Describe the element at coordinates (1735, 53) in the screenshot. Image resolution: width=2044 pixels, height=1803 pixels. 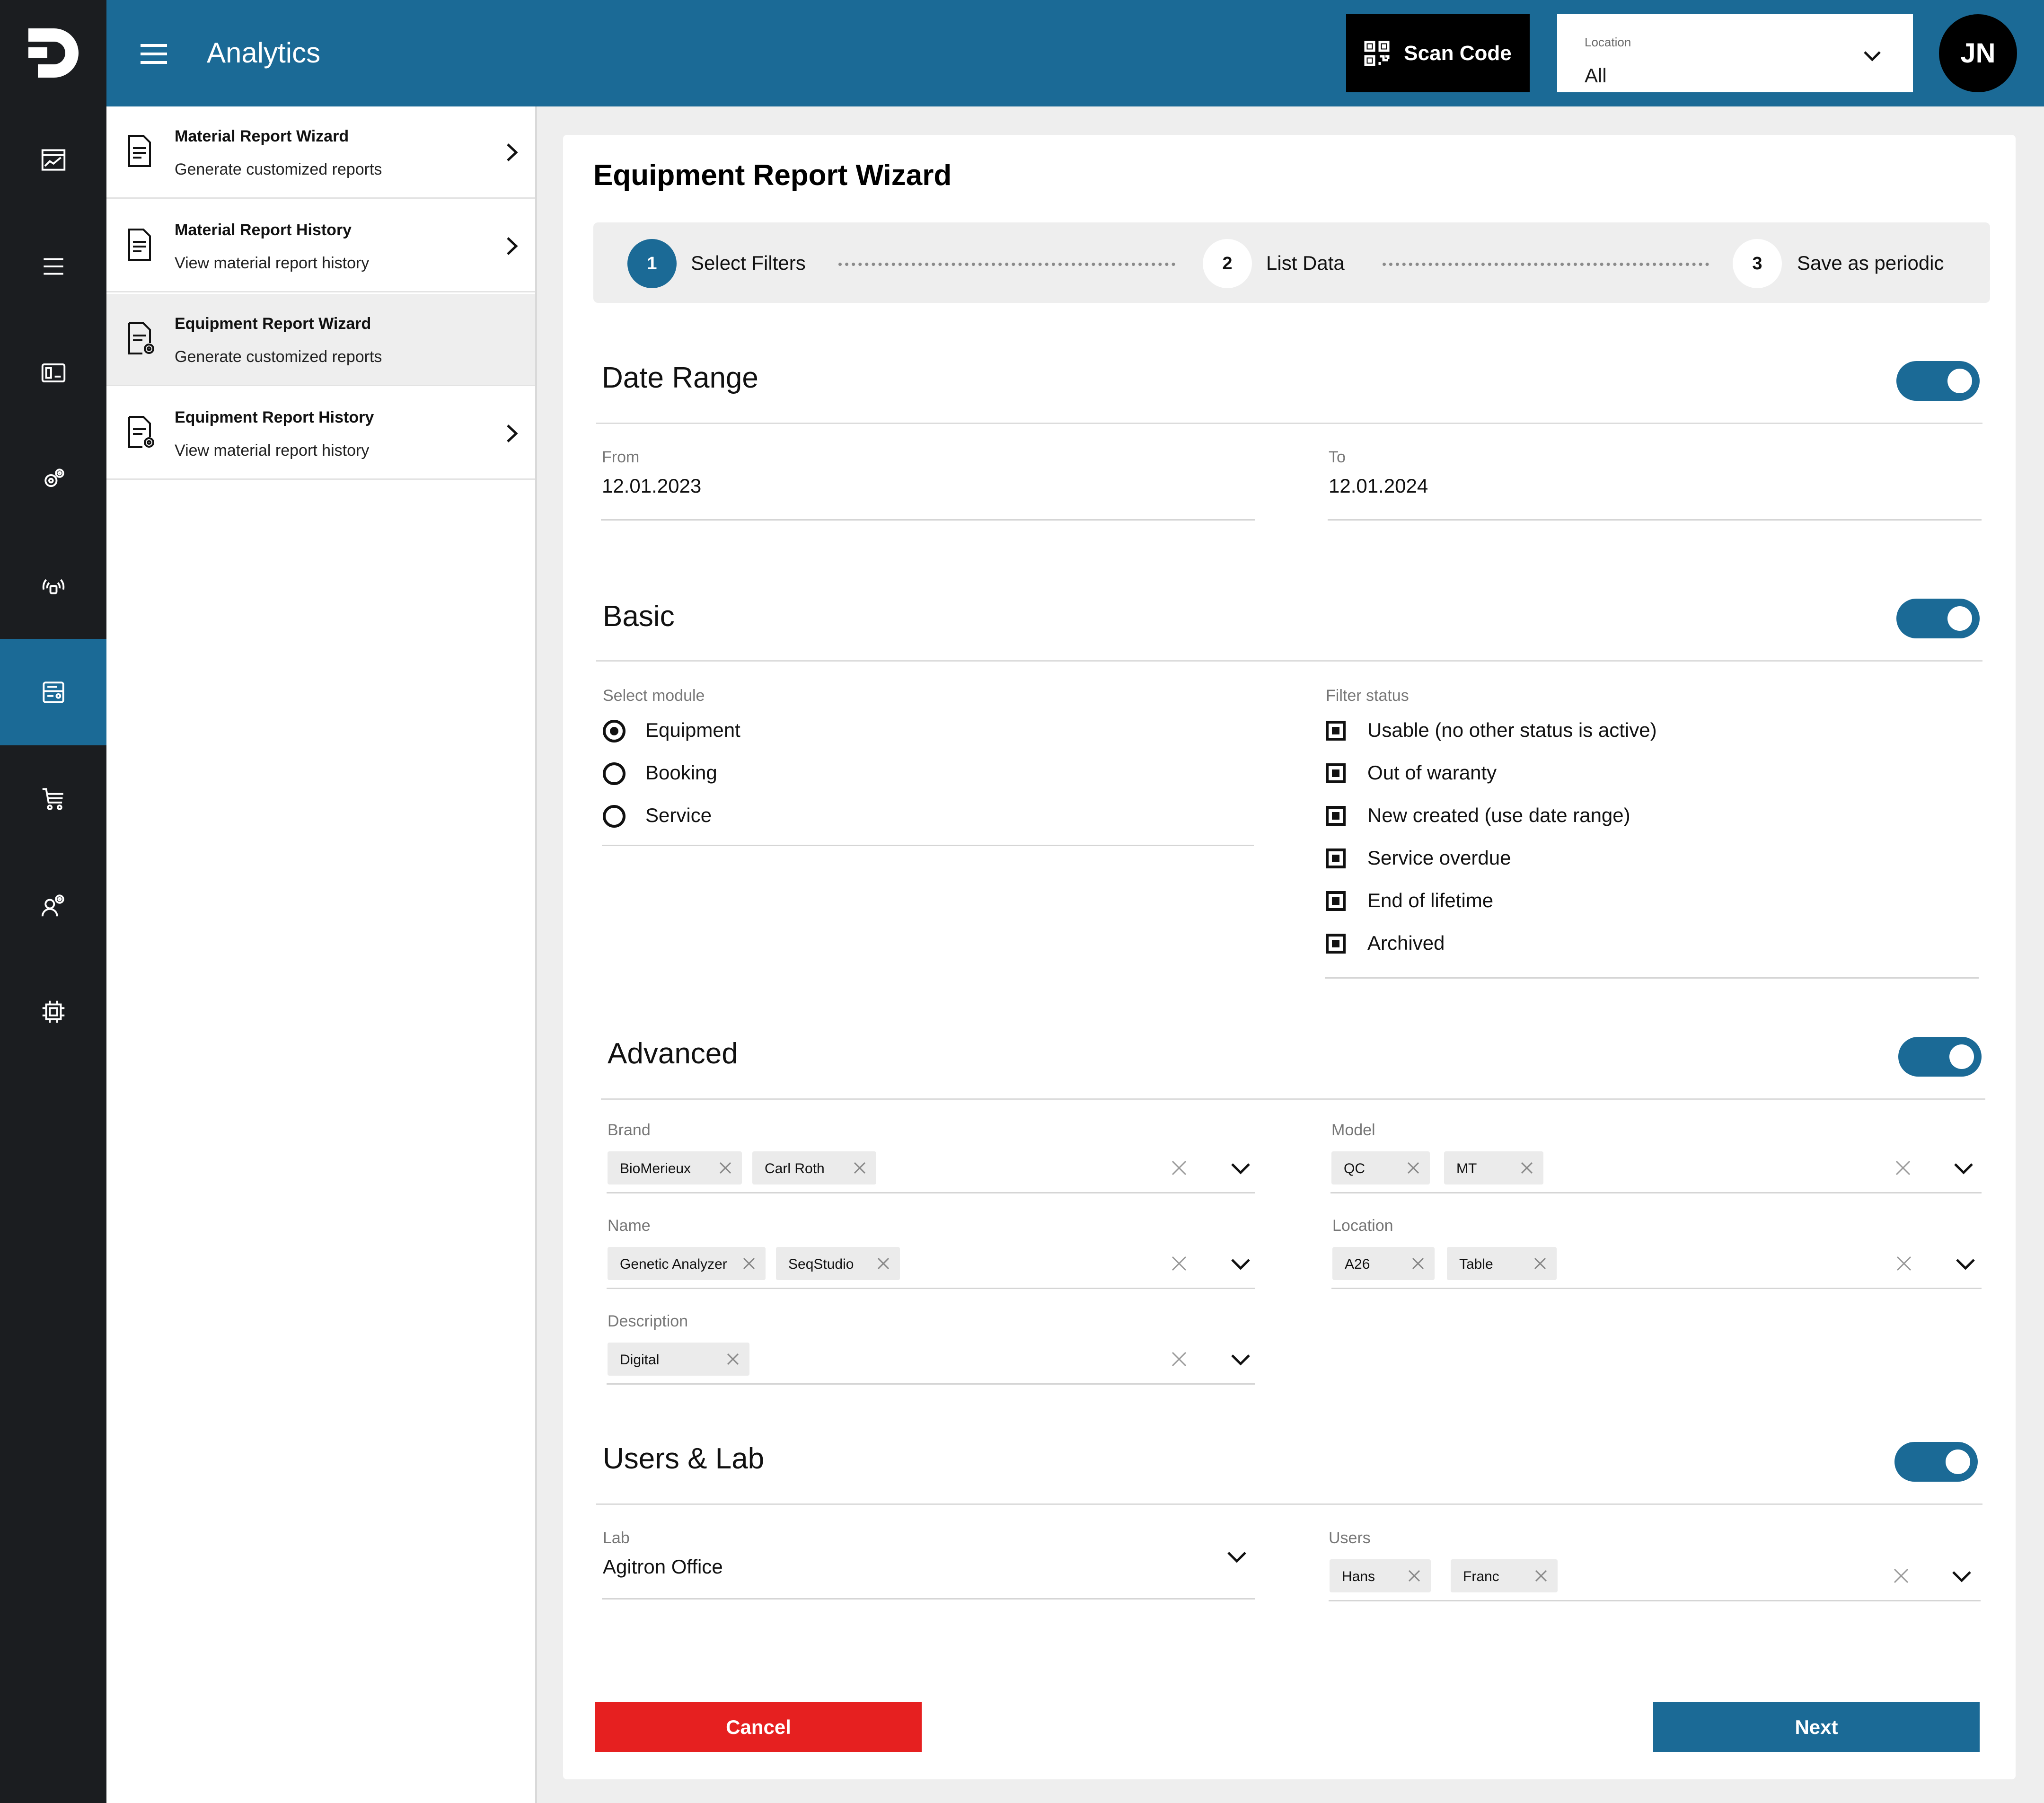
I see `location-select: Location All` at that location.